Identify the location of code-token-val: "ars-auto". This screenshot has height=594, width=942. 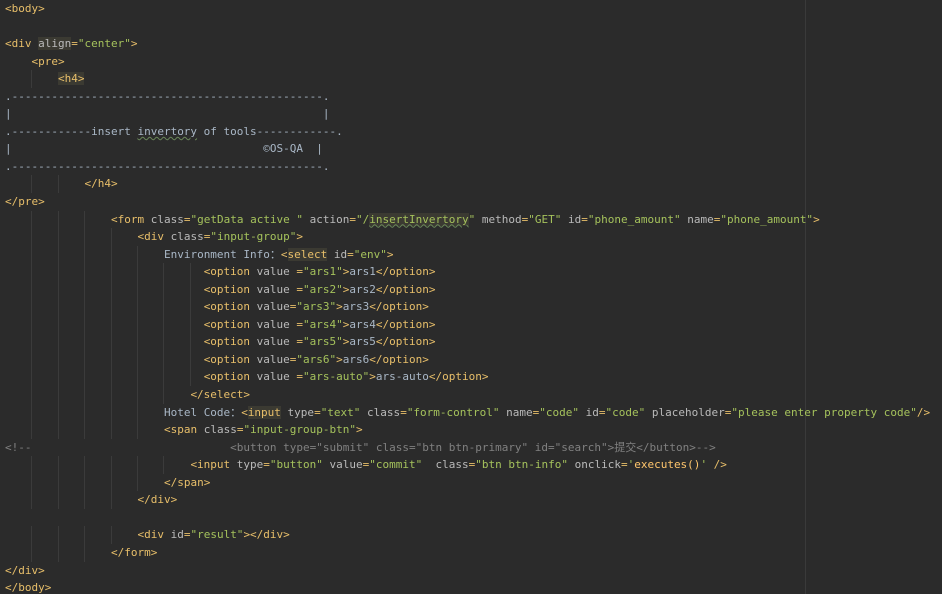
(336, 377).